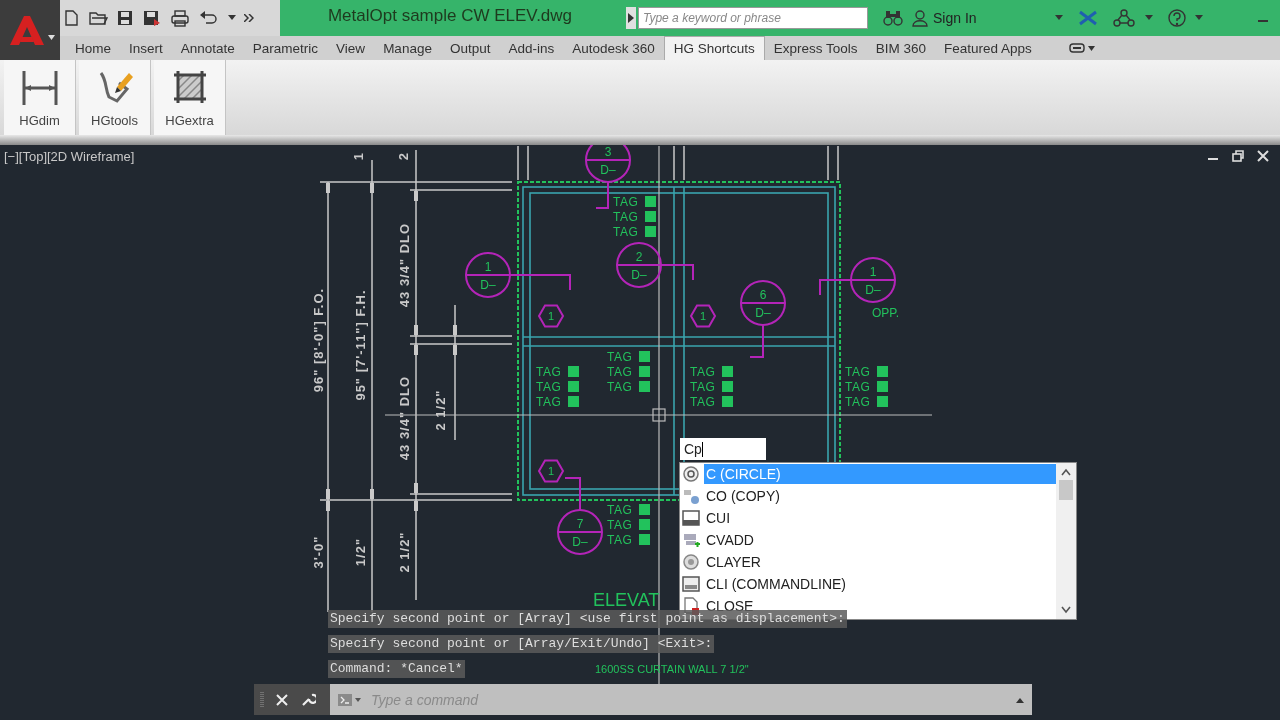 Image resolution: width=1280 pixels, height=720 pixels. What do you see at coordinates (893, 18) in the screenshot?
I see `binoculars-icon` at bounding box center [893, 18].